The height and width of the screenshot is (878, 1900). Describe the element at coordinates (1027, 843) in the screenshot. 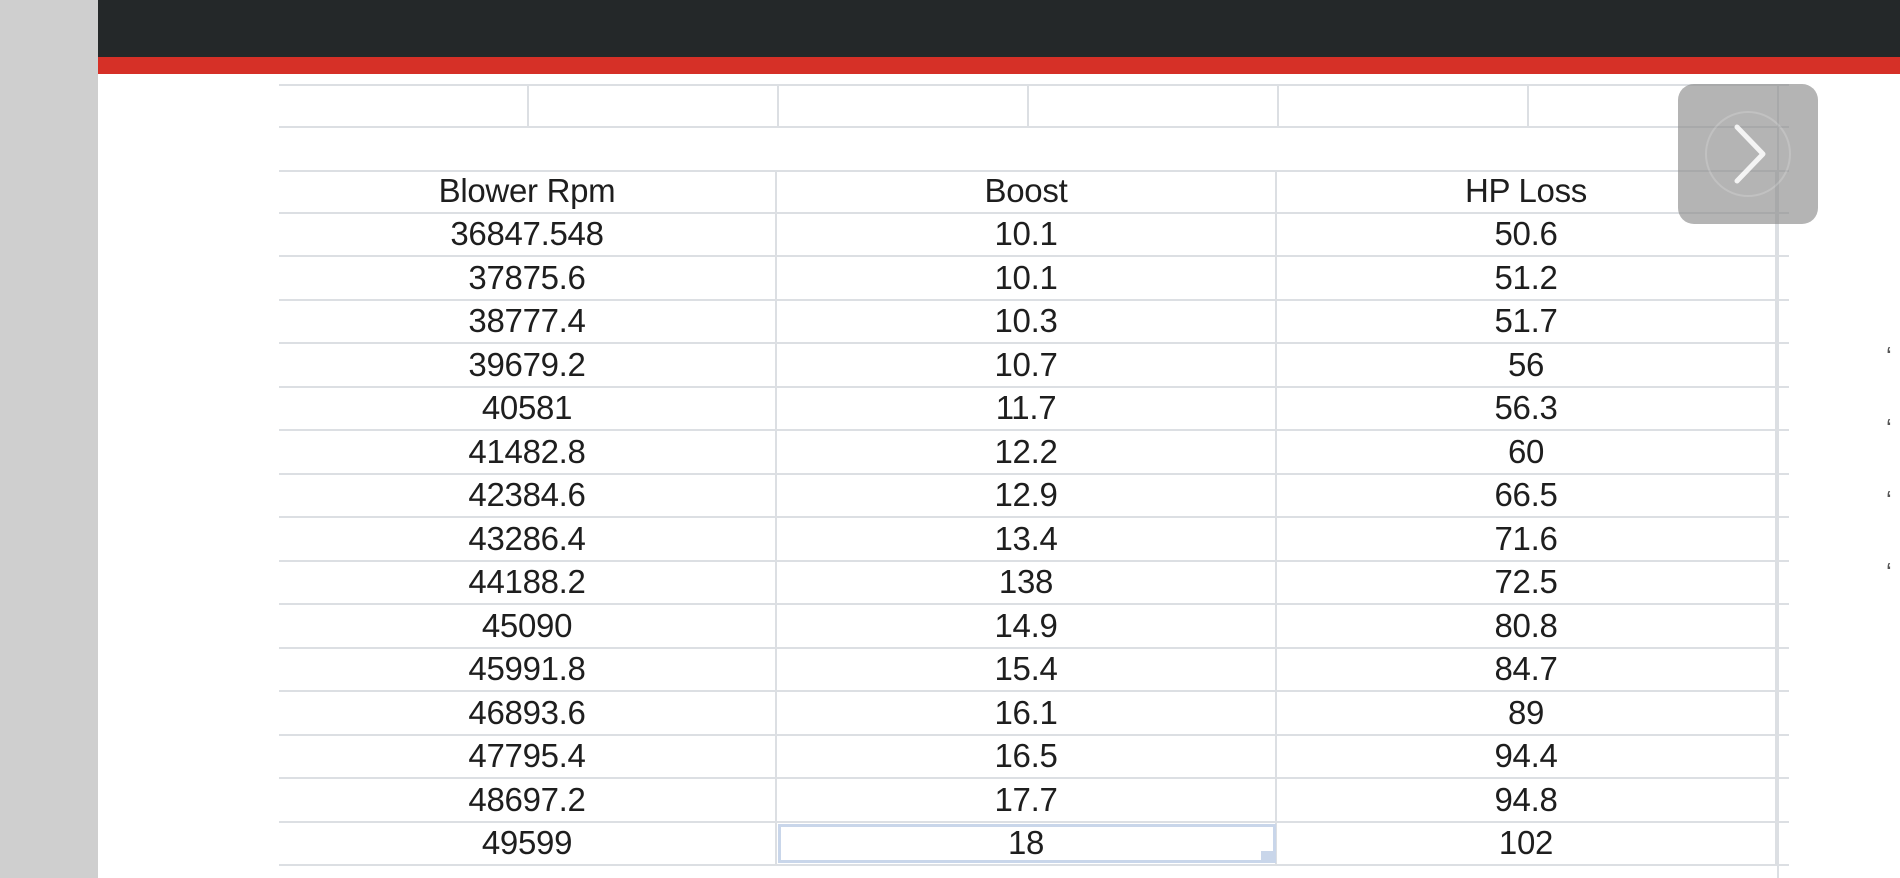

I see `cell-boost: 18` at that location.